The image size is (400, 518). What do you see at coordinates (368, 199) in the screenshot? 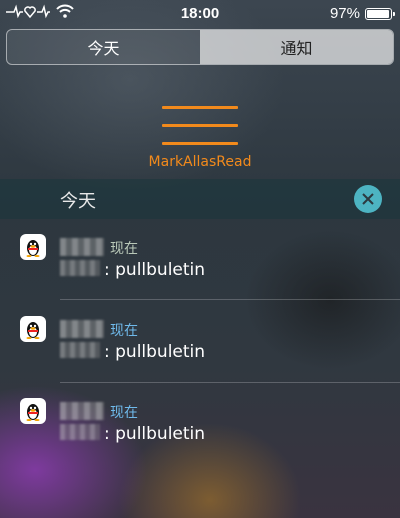
I see `close-icon` at bounding box center [368, 199].